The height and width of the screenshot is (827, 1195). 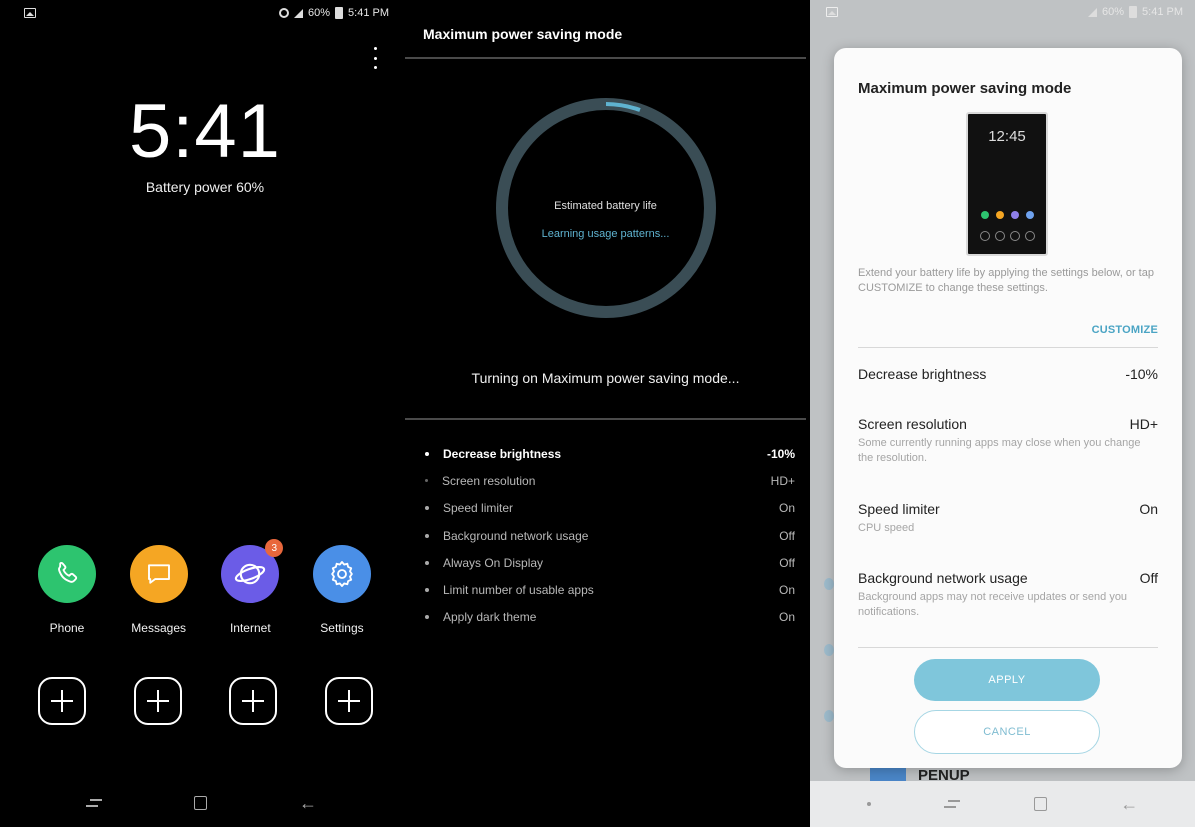 I want to click on setting-description: CPU speed, so click(x=886, y=528).